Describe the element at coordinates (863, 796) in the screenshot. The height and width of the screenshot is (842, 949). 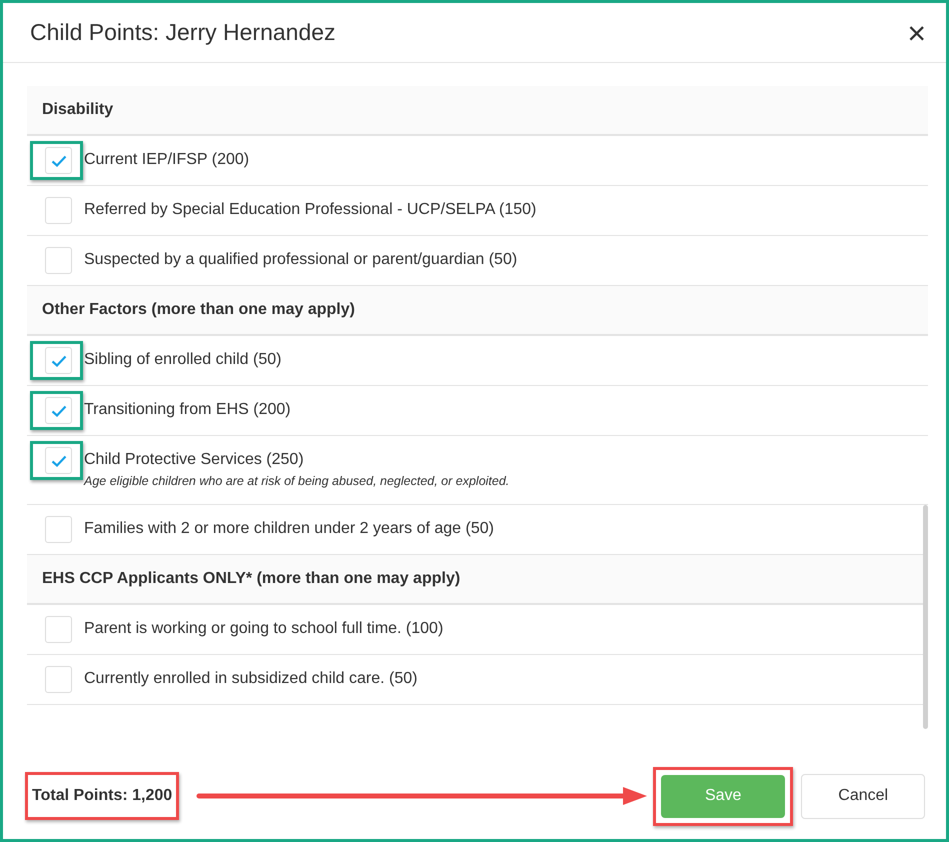
I see `cancel-button: Cancel` at that location.